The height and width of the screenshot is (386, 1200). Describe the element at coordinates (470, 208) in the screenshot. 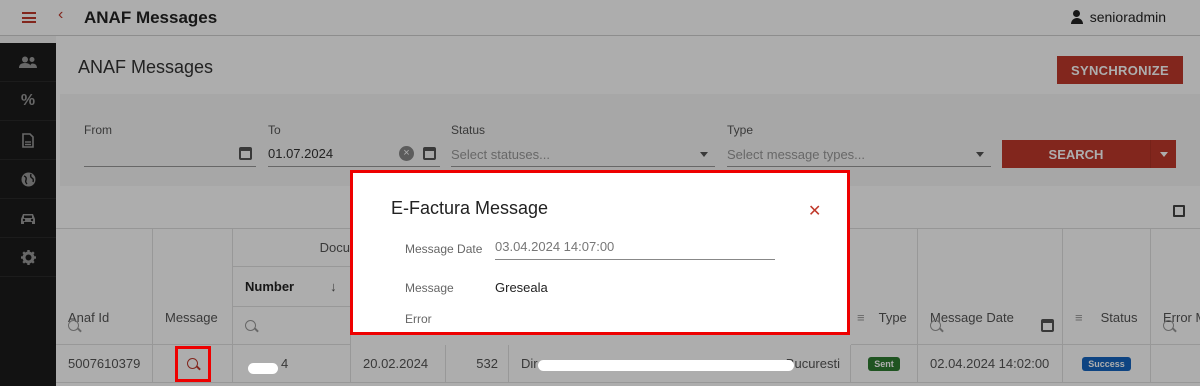

I see `dialog-title: E-Factura Message` at that location.